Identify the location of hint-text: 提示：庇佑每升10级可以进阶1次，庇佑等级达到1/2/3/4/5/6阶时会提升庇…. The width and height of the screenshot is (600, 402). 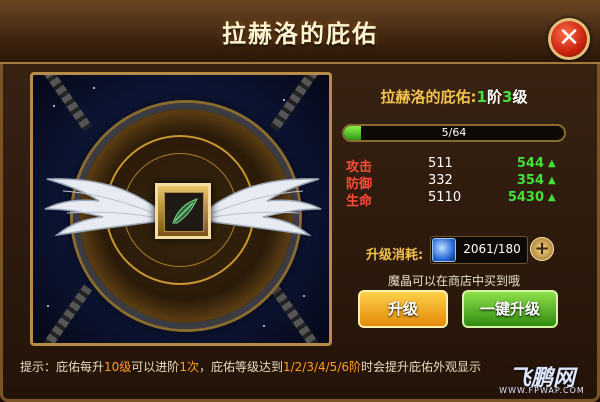
(260, 366).